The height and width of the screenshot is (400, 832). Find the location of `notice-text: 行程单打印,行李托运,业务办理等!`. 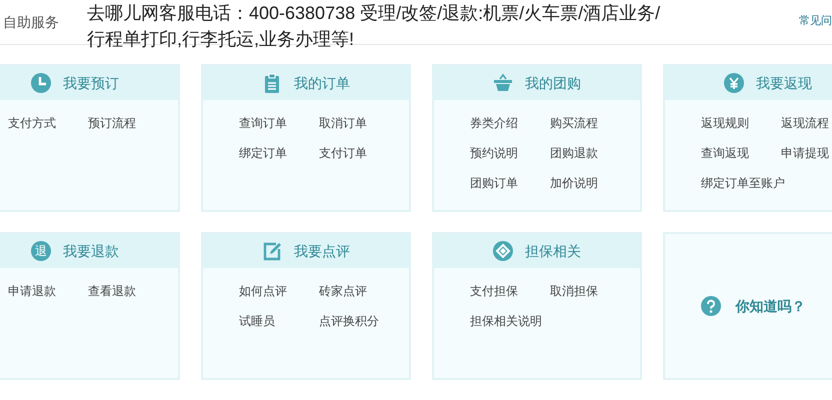

notice-text: 行程单打印,行李托运,业务办理等! is located at coordinates (221, 39).